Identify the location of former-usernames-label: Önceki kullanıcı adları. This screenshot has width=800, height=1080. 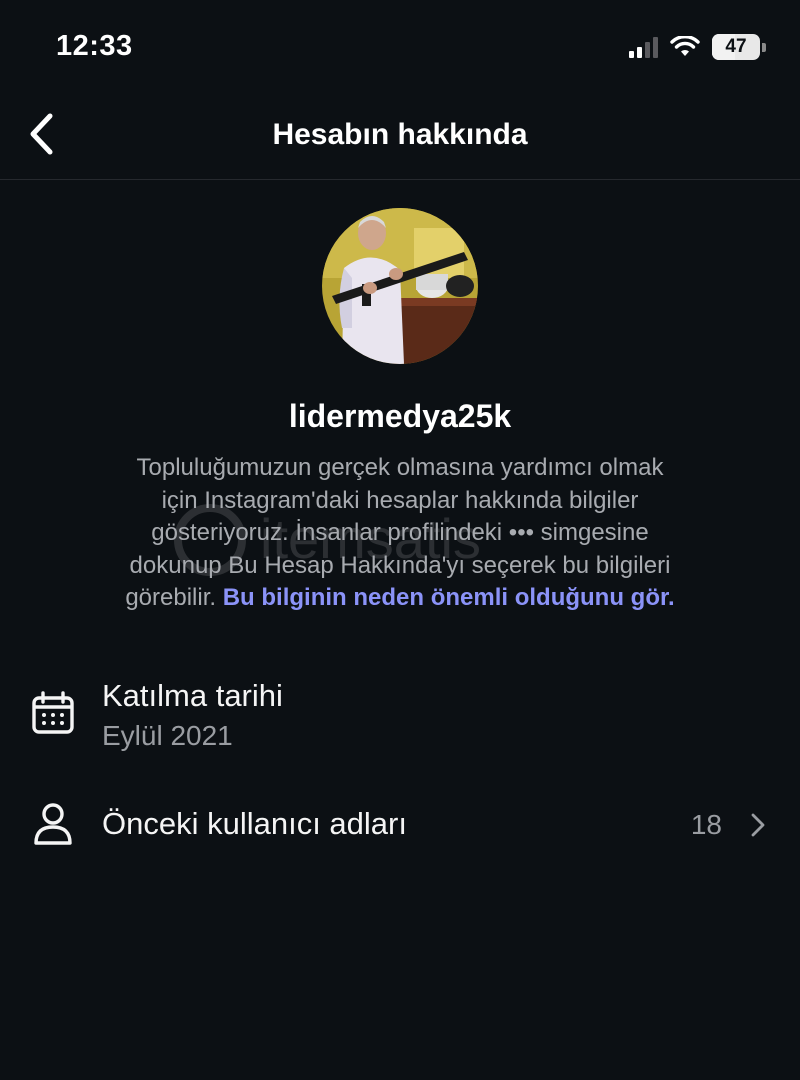
(254, 823).